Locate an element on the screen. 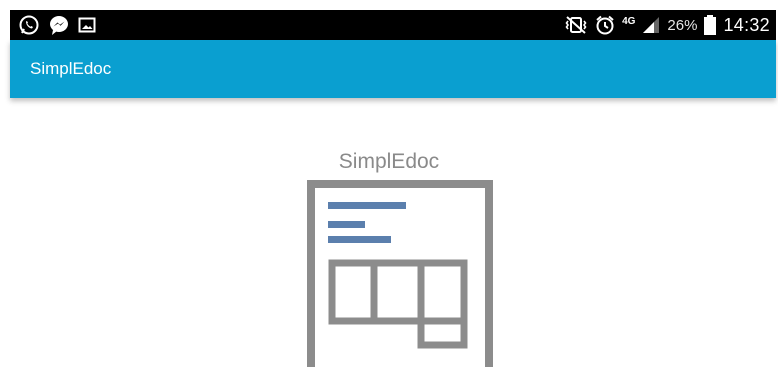 The height and width of the screenshot is (372, 778). page-title: SimplEdoc is located at coordinates (389, 161).